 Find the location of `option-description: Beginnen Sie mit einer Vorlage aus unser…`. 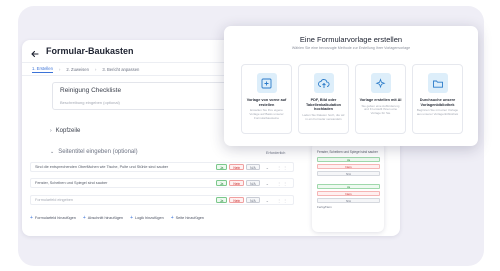

option-description: Beginnen Sie mit einer Vorlage aus unser… is located at coordinates (437, 112).